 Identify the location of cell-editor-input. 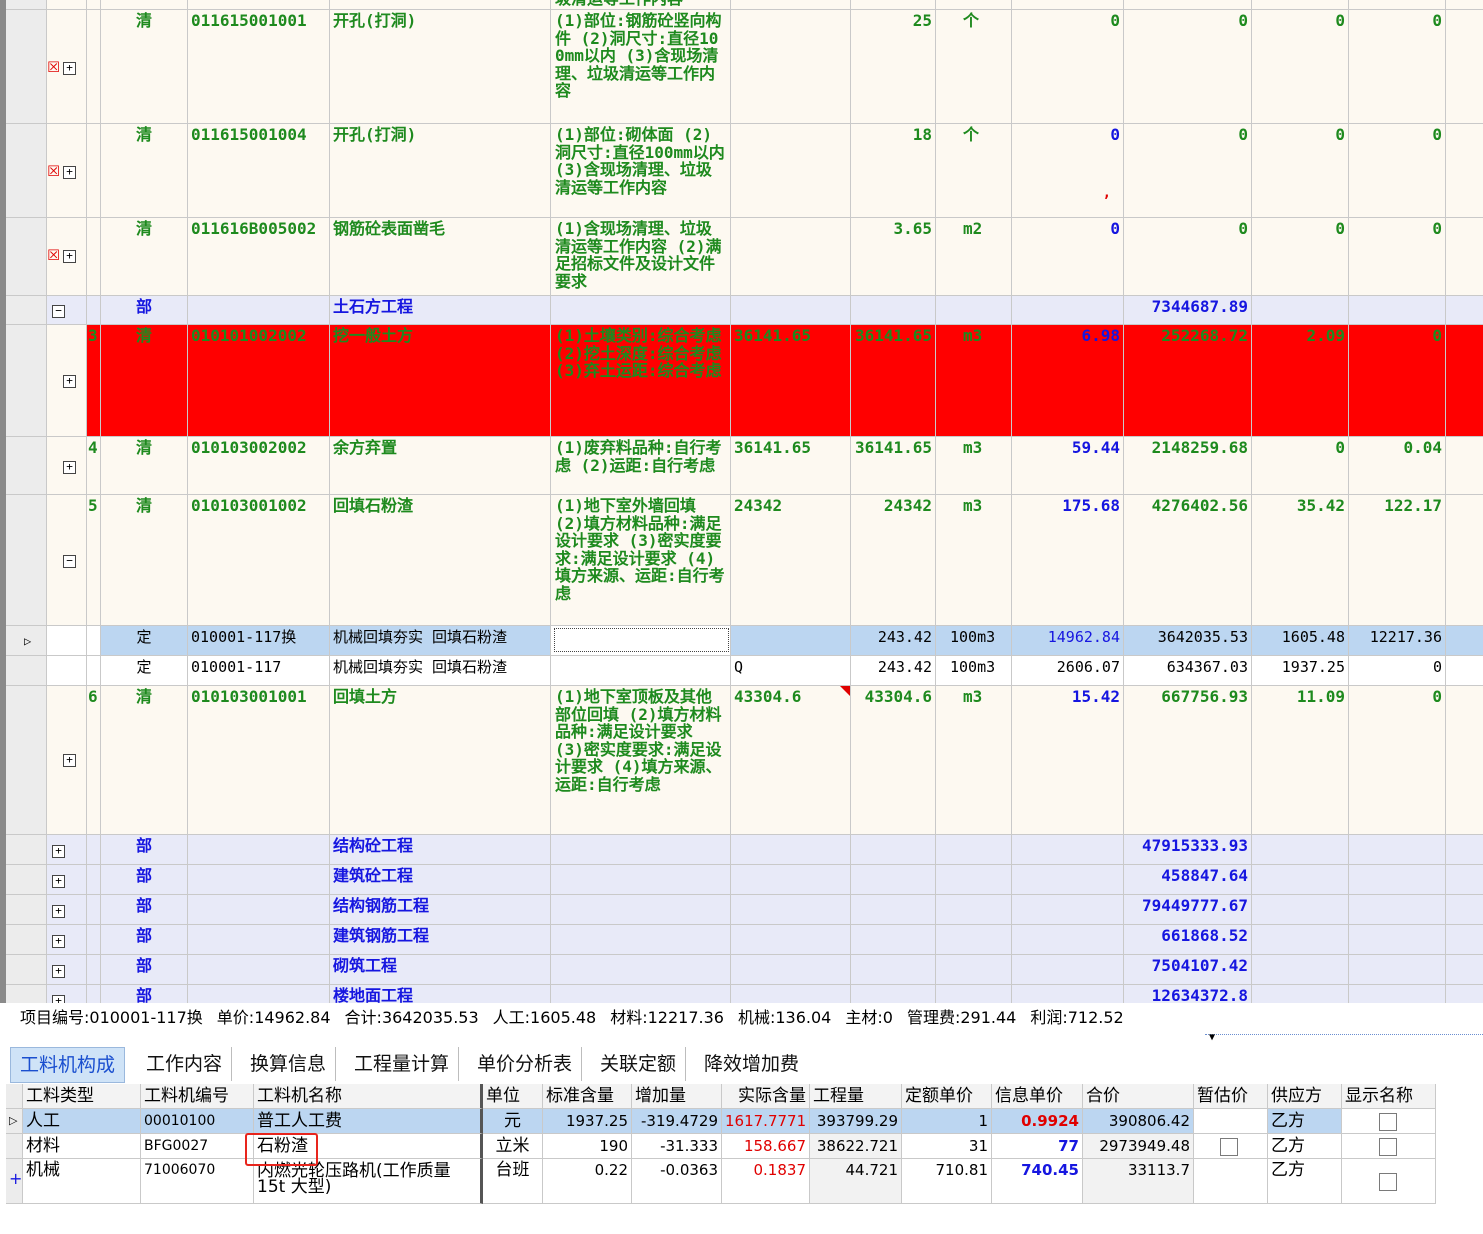
(641, 640).